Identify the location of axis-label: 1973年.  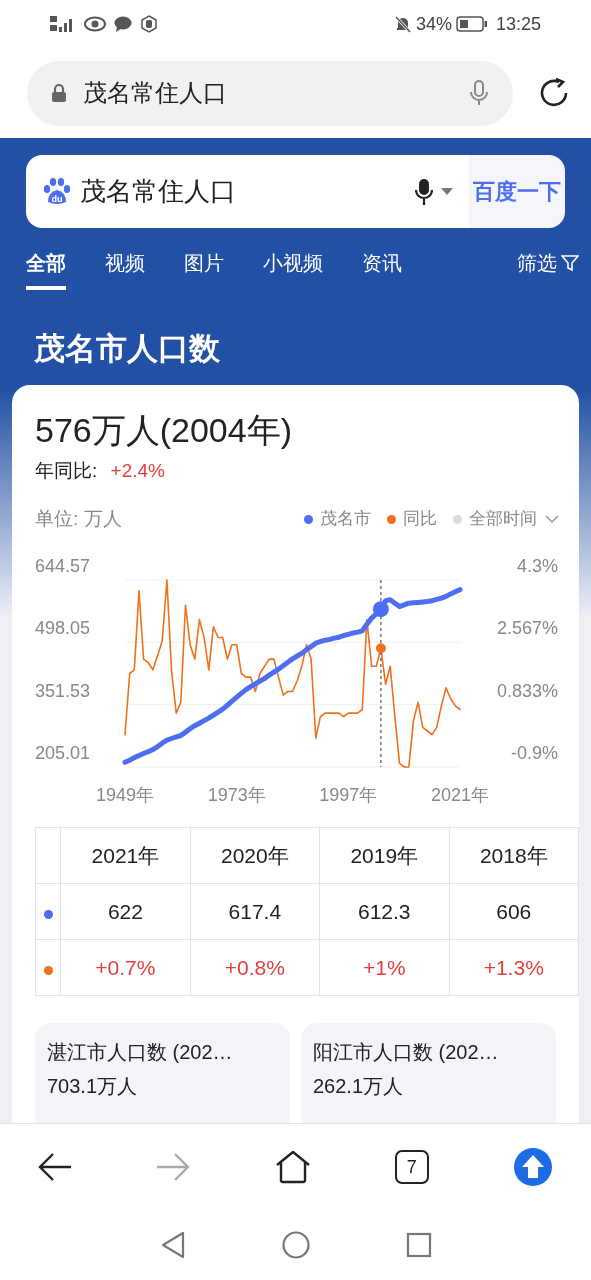
(236, 795).